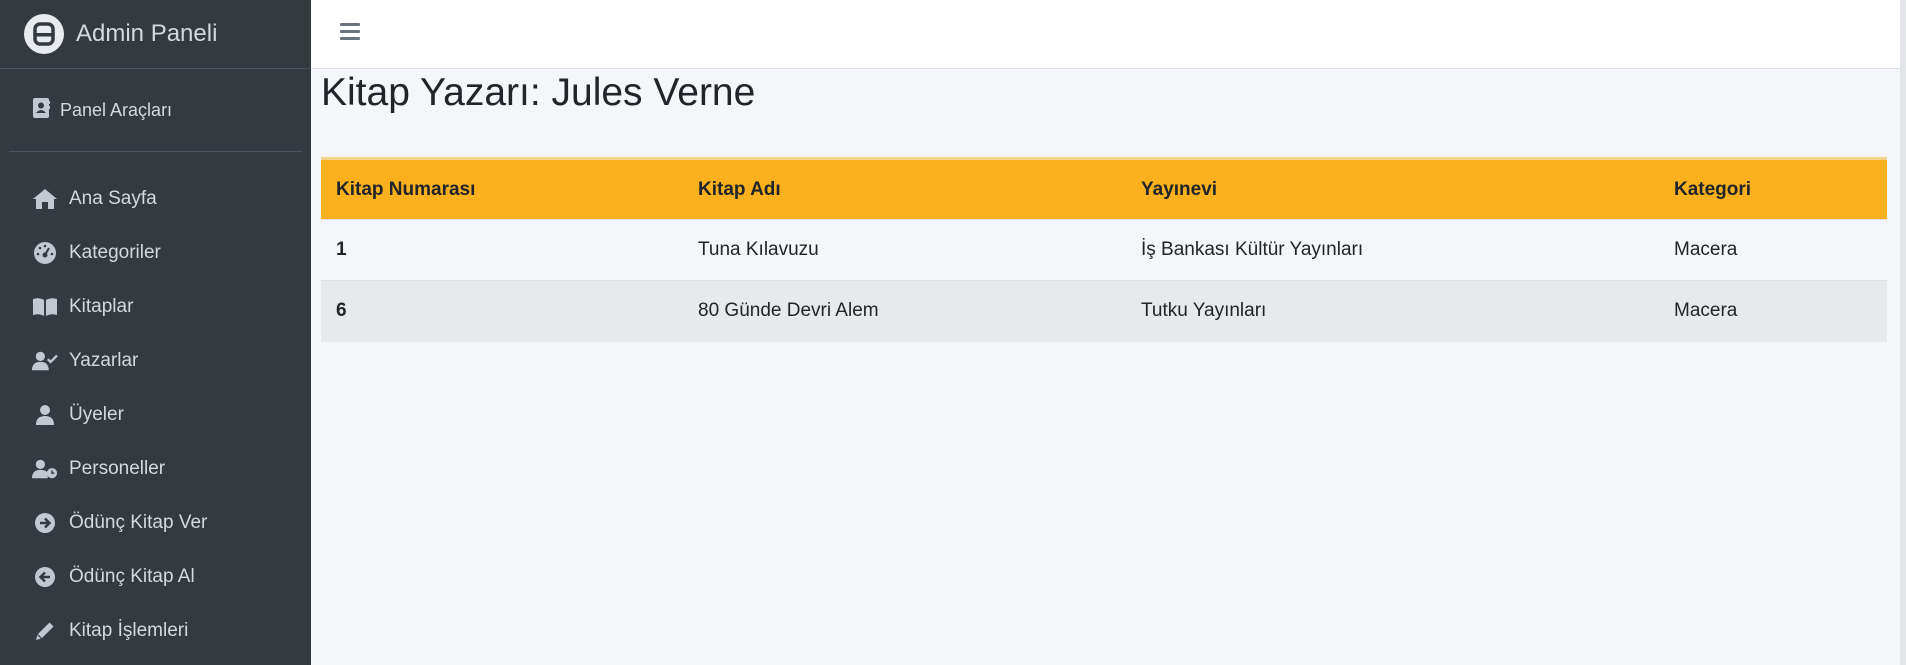 The height and width of the screenshot is (665, 1906). Describe the element at coordinates (155, 307) in the screenshot. I see `sidebar-item-kitaplar: Kitaplar` at that location.